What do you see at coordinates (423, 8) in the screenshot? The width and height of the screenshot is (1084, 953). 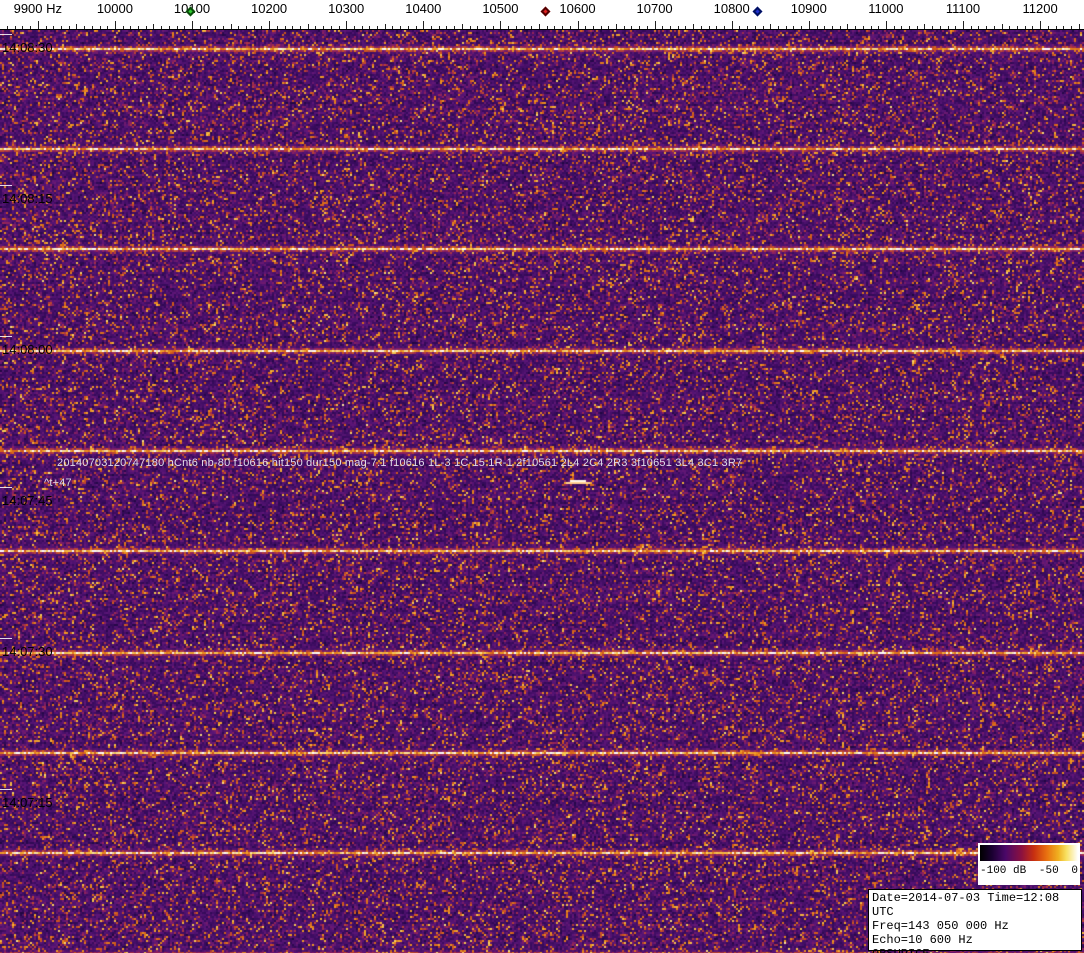 I see `freq-label-10400: 10400` at bounding box center [423, 8].